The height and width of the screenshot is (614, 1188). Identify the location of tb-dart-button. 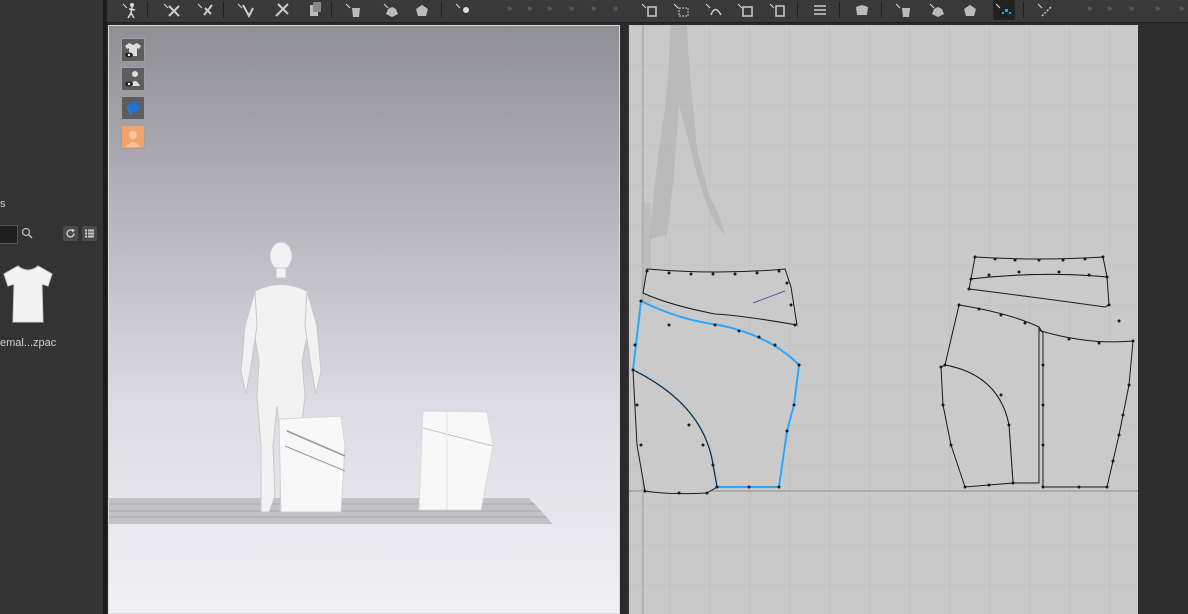
(862, 10).